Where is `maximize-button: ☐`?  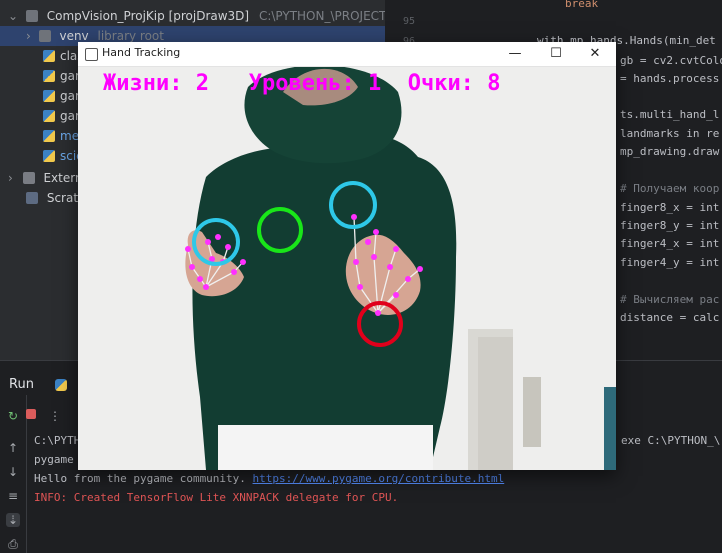
maximize-button: ☐ is located at coordinates (556, 54).